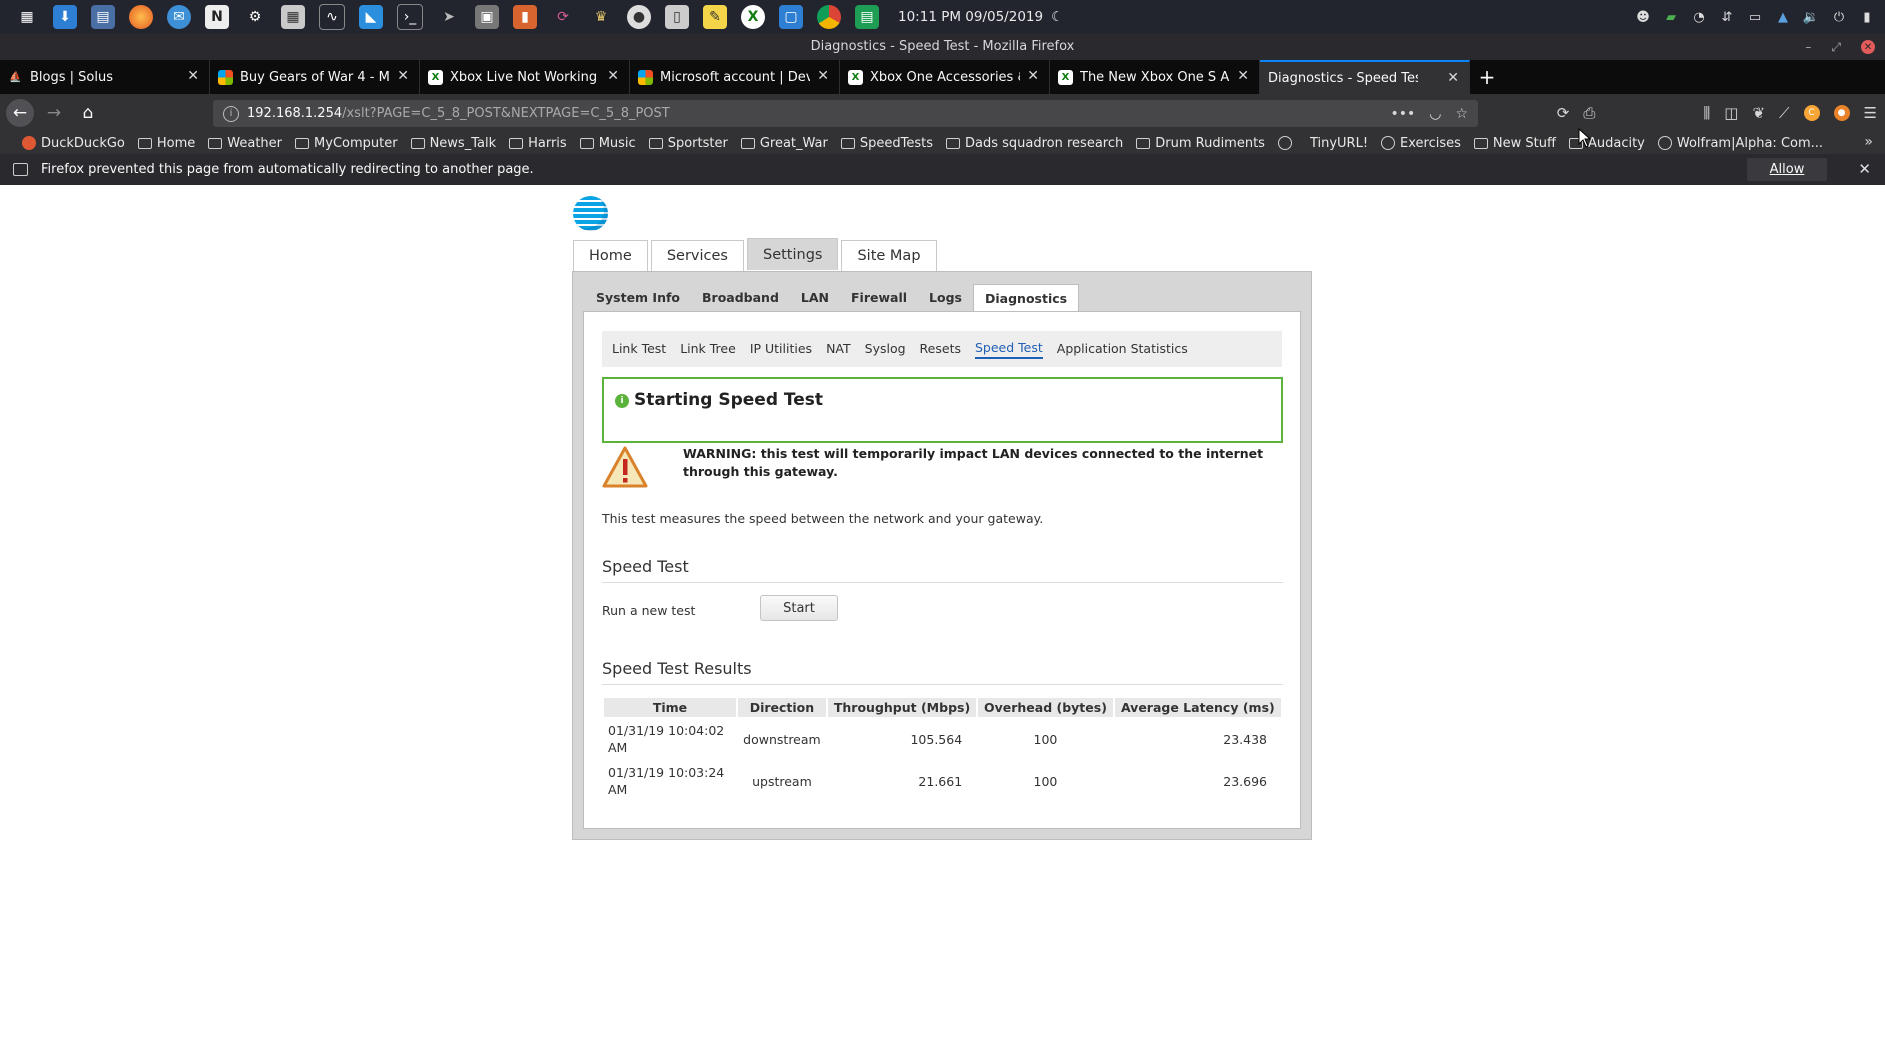 This screenshot has width=1885, height=1060. Describe the element at coordinates (346, 143) in the screenshot. I see `bookmark-item: MyComputer` at that location.